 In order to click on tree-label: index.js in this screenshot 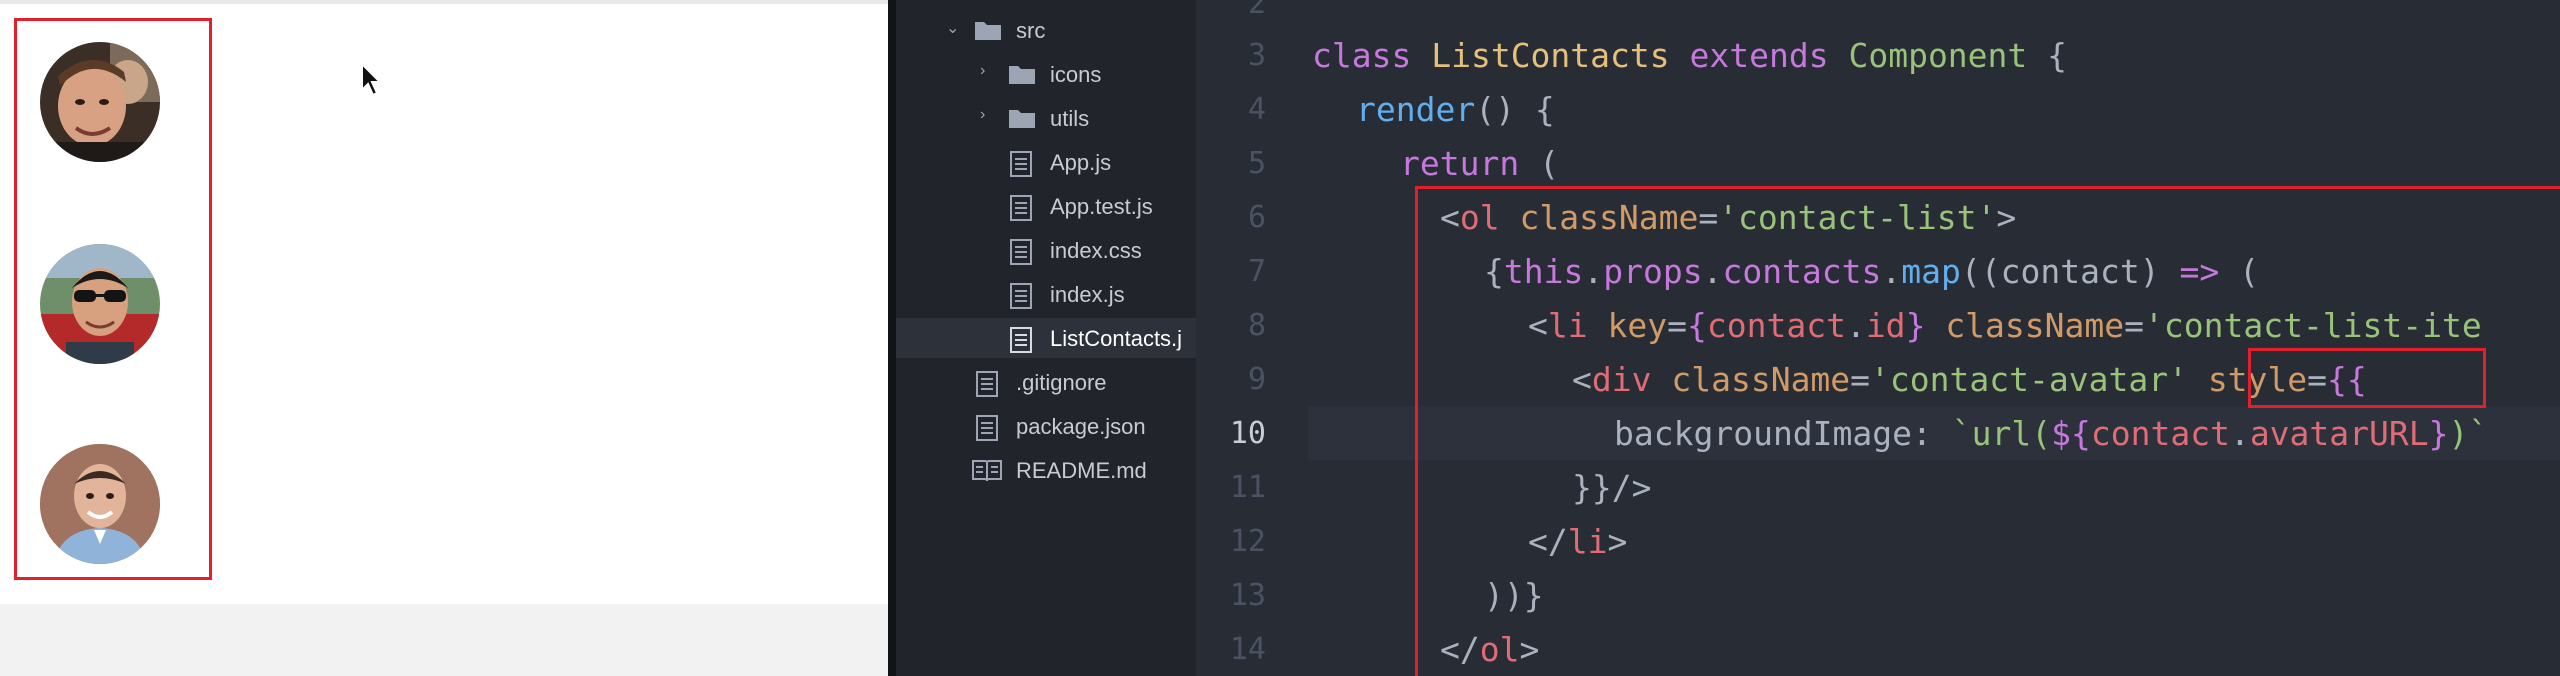, I will do `click(1087, 294)`.